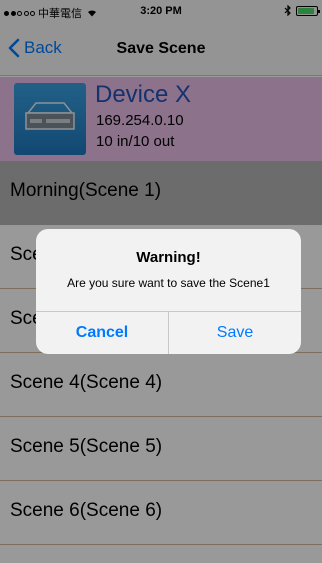 The image size is (322, 563). I want to click on cancel-button: Cancel, so click(102, 333).